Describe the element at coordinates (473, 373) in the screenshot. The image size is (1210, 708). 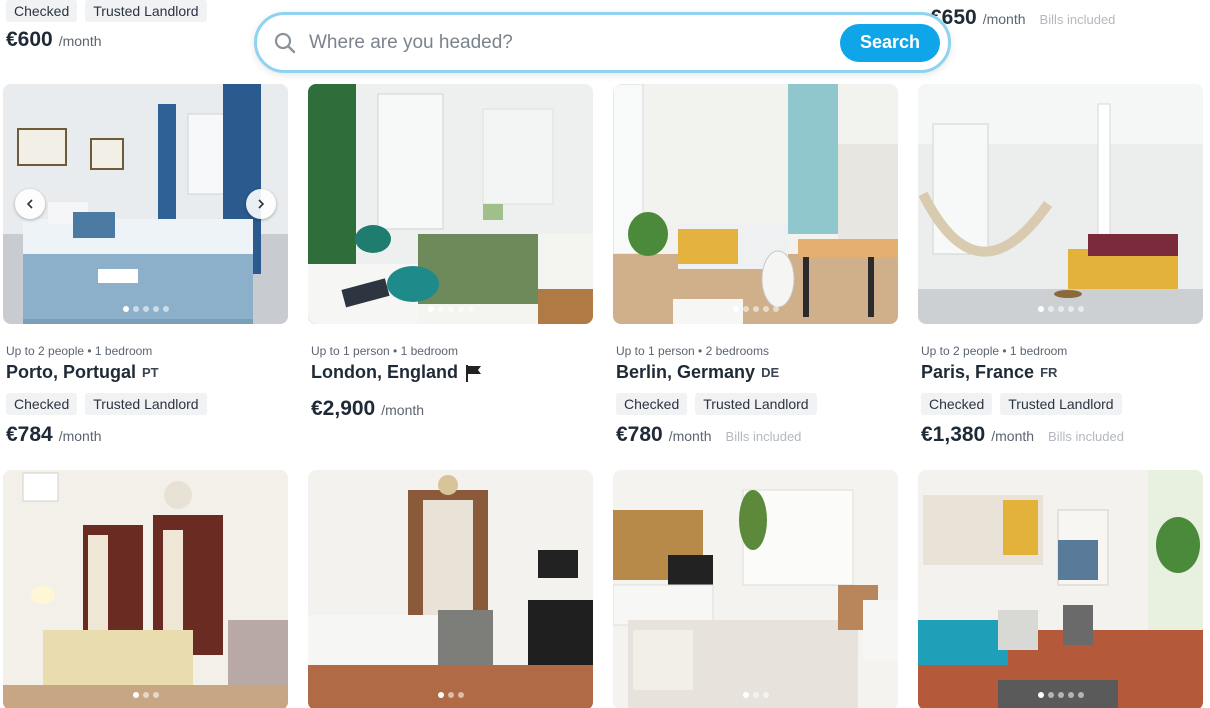
I see `flag-icon` at that location.